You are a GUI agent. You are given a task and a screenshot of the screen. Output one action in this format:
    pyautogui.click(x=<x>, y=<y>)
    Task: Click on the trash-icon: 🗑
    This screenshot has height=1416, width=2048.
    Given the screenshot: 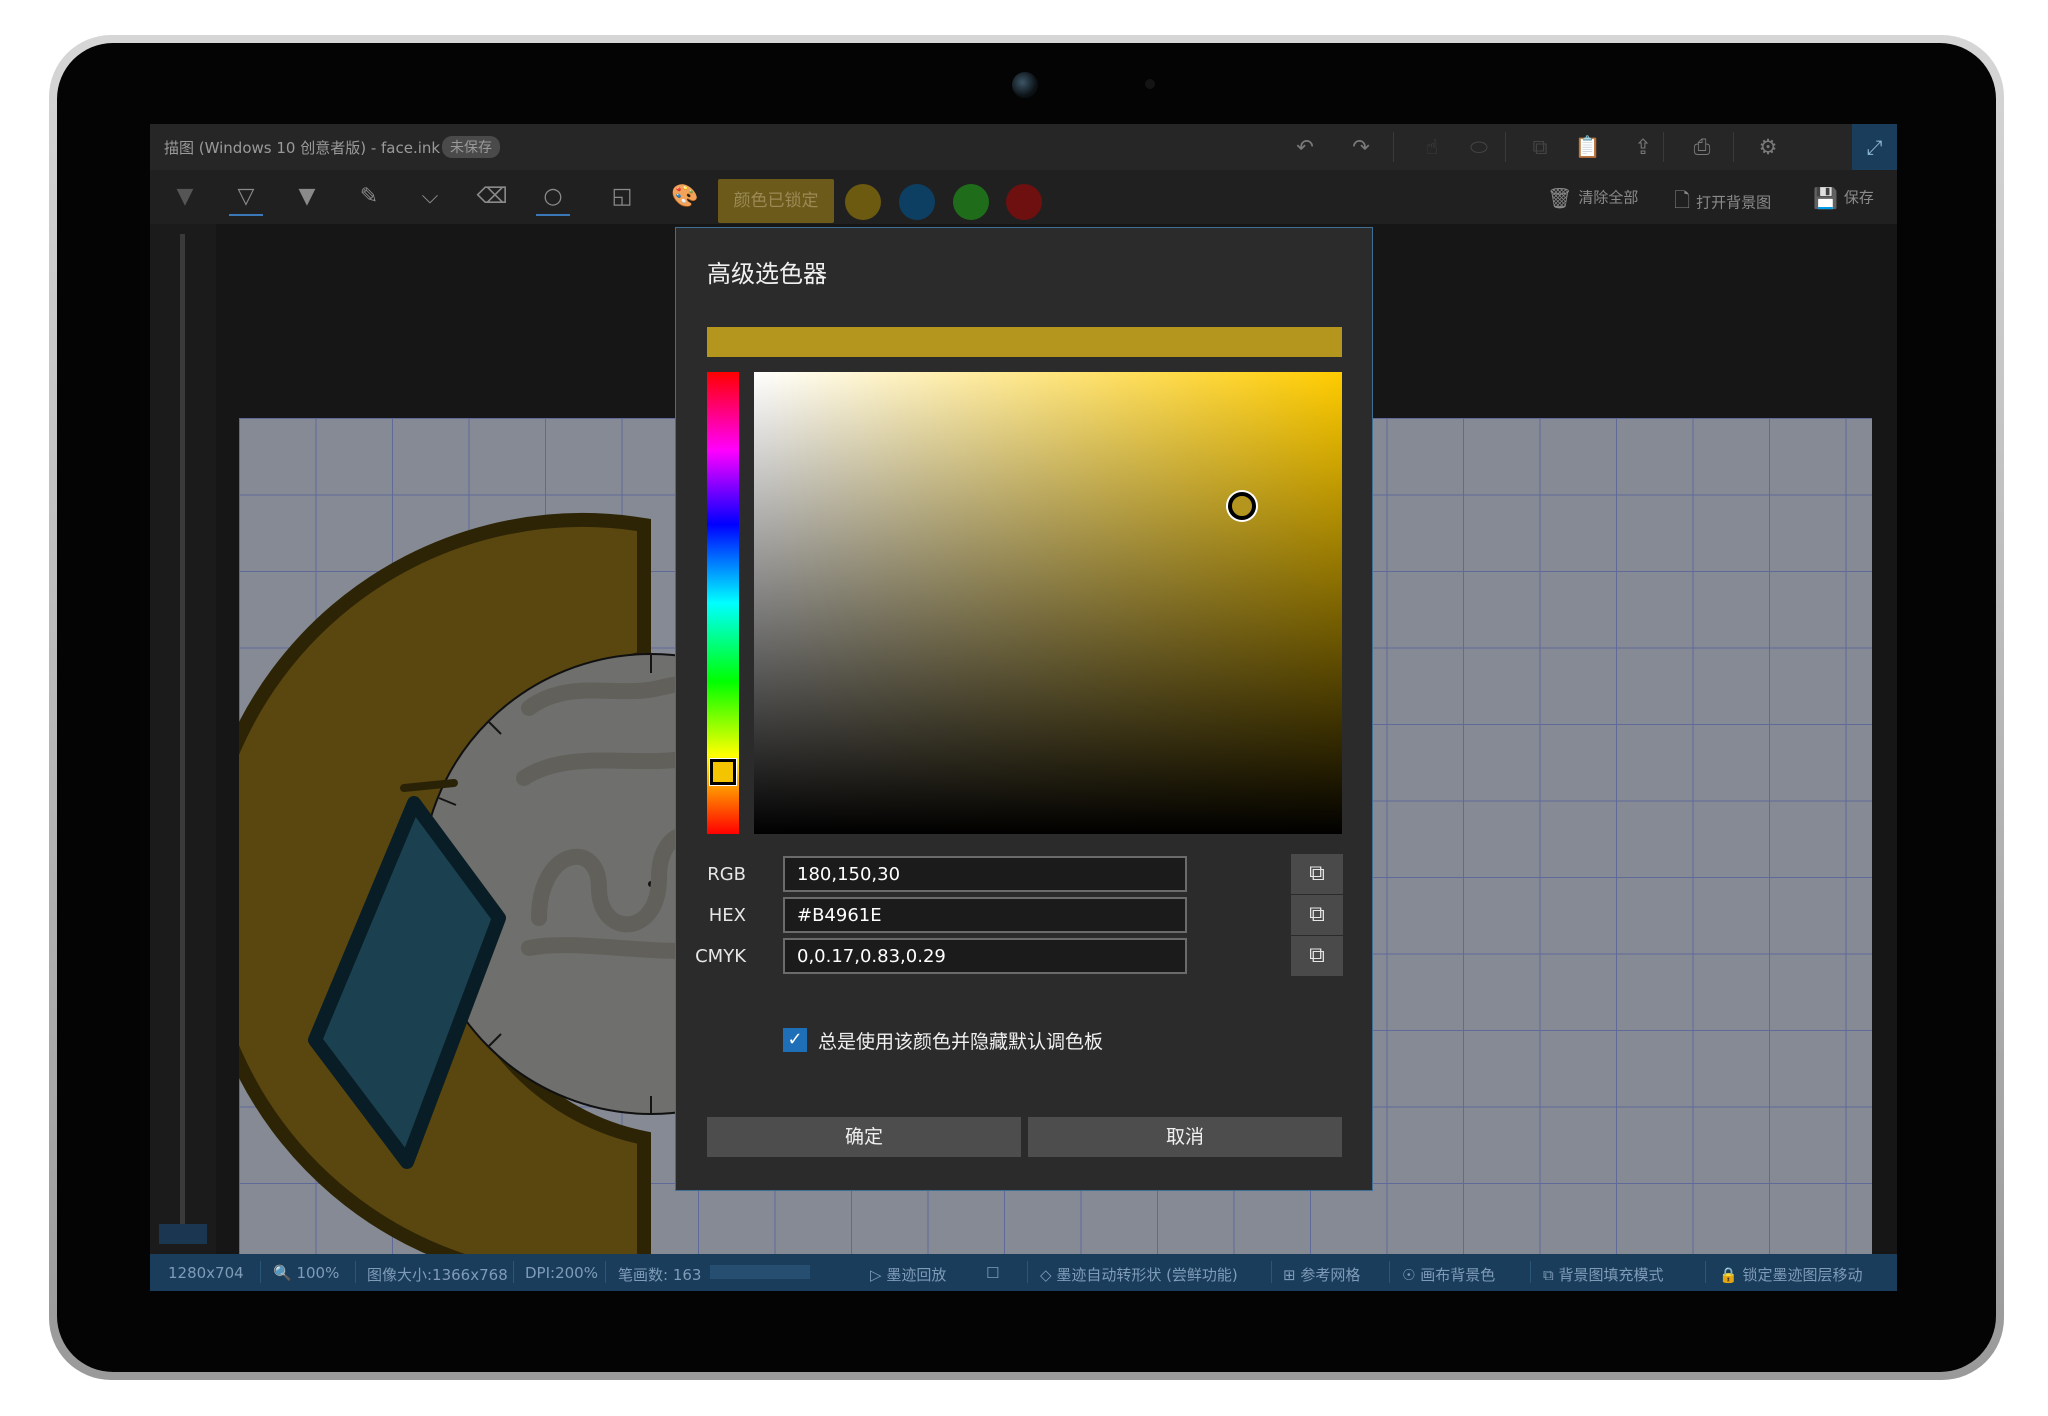 What is the action you would take?
    pyautogui.click(x=1560, y=198)
    